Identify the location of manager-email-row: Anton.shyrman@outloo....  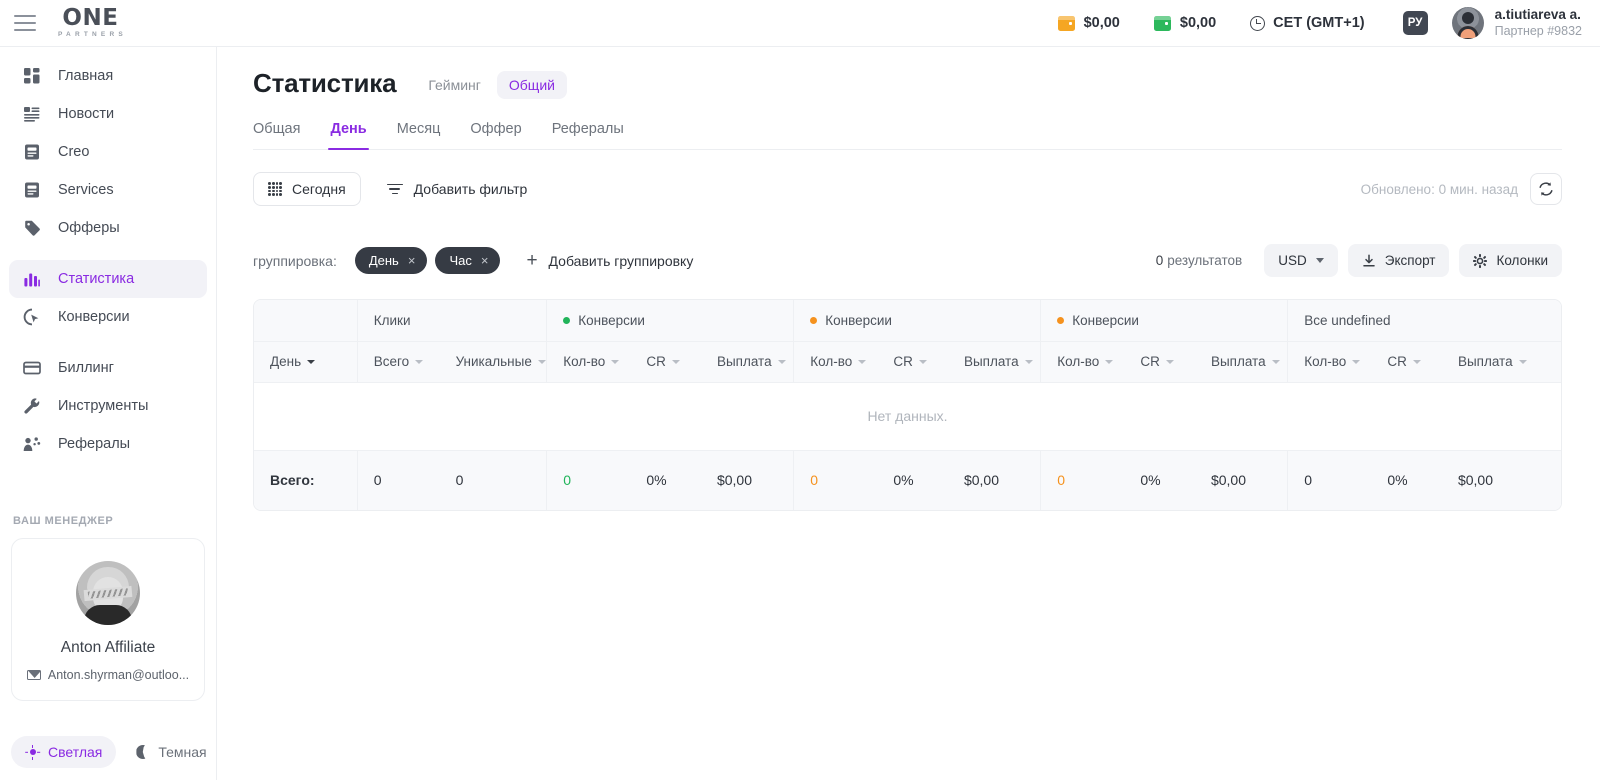
(108, 675).